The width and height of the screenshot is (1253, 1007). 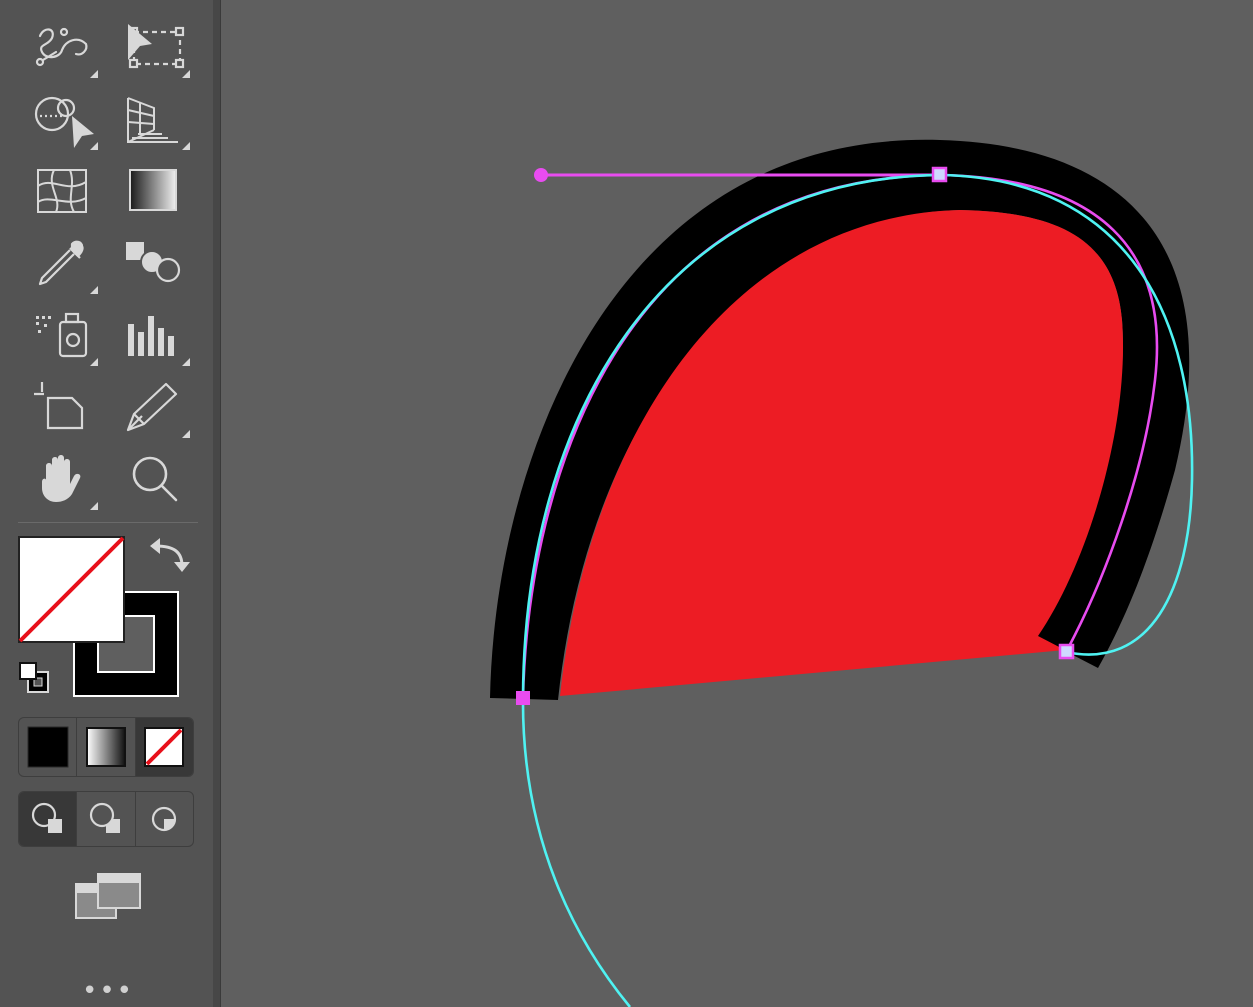 I want to click on blend-tool, so click(x=154, y=262).